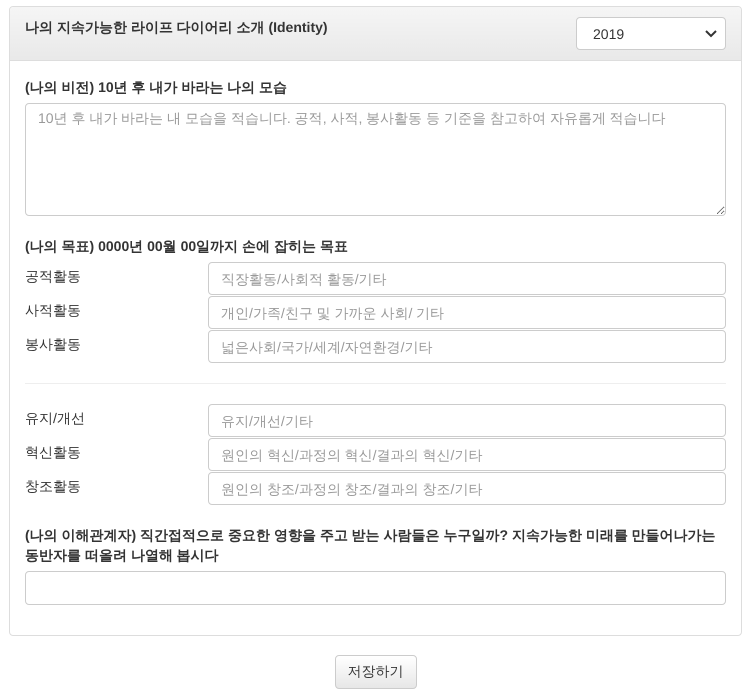  What do you see at coordinates (375, 588) in the screenshot?
I see `stakeholders-field` at bounding box center [375, 588].